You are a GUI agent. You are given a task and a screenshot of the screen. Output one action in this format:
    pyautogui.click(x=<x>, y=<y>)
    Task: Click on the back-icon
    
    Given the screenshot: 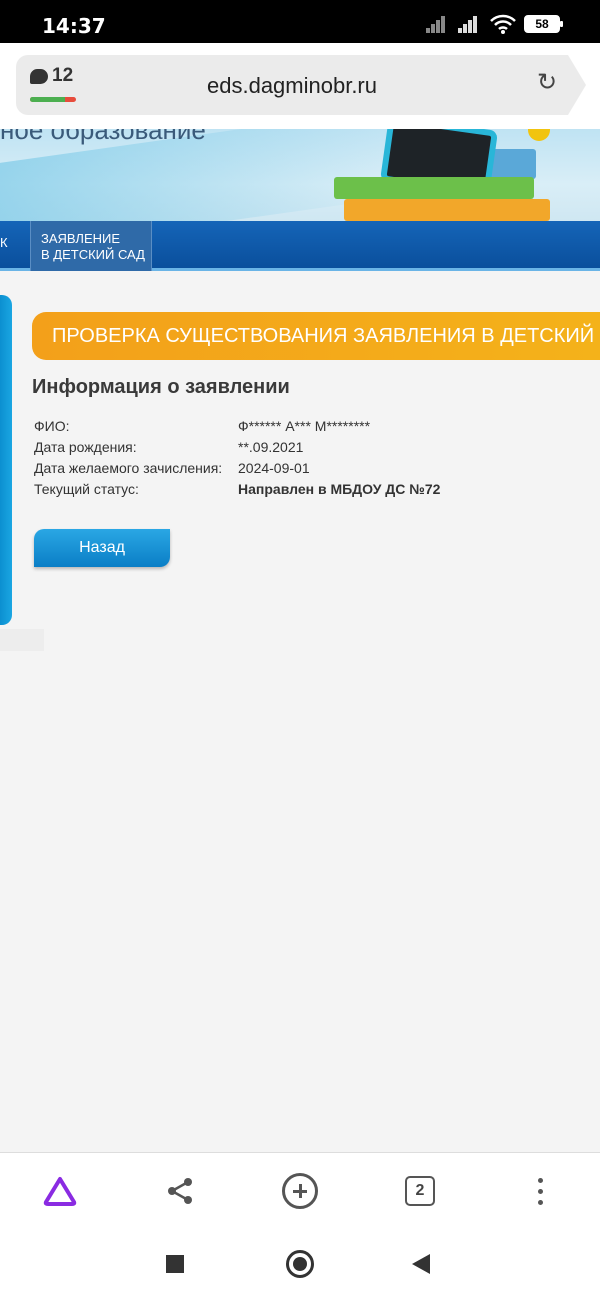 What is the action you would take?
    pyautogui.click(x=421, y=1264)
    